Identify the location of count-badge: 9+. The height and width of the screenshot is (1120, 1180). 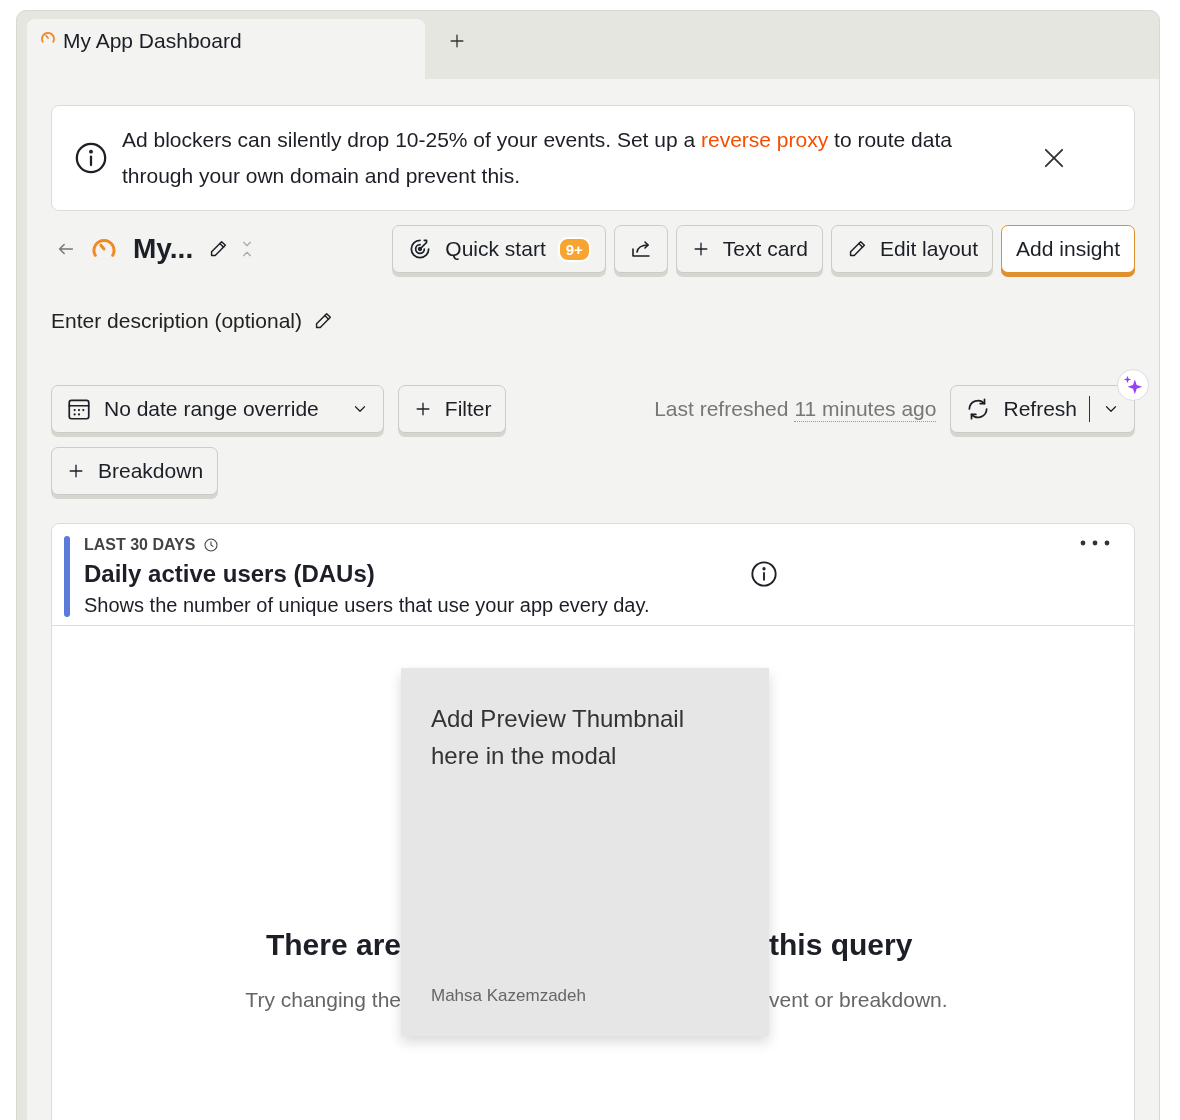
(574, 249).